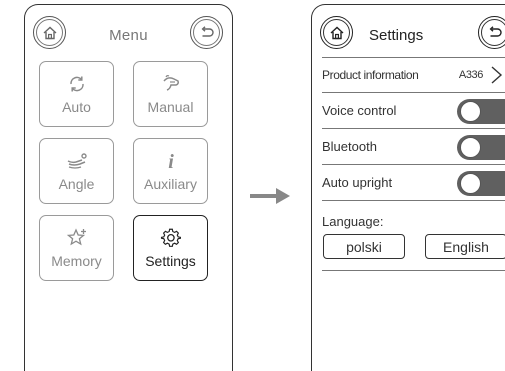 The image size is (505, 371). Describe the element at coordinates (353, 221) in the screenshot. I see `language-label: Language:` at that location.